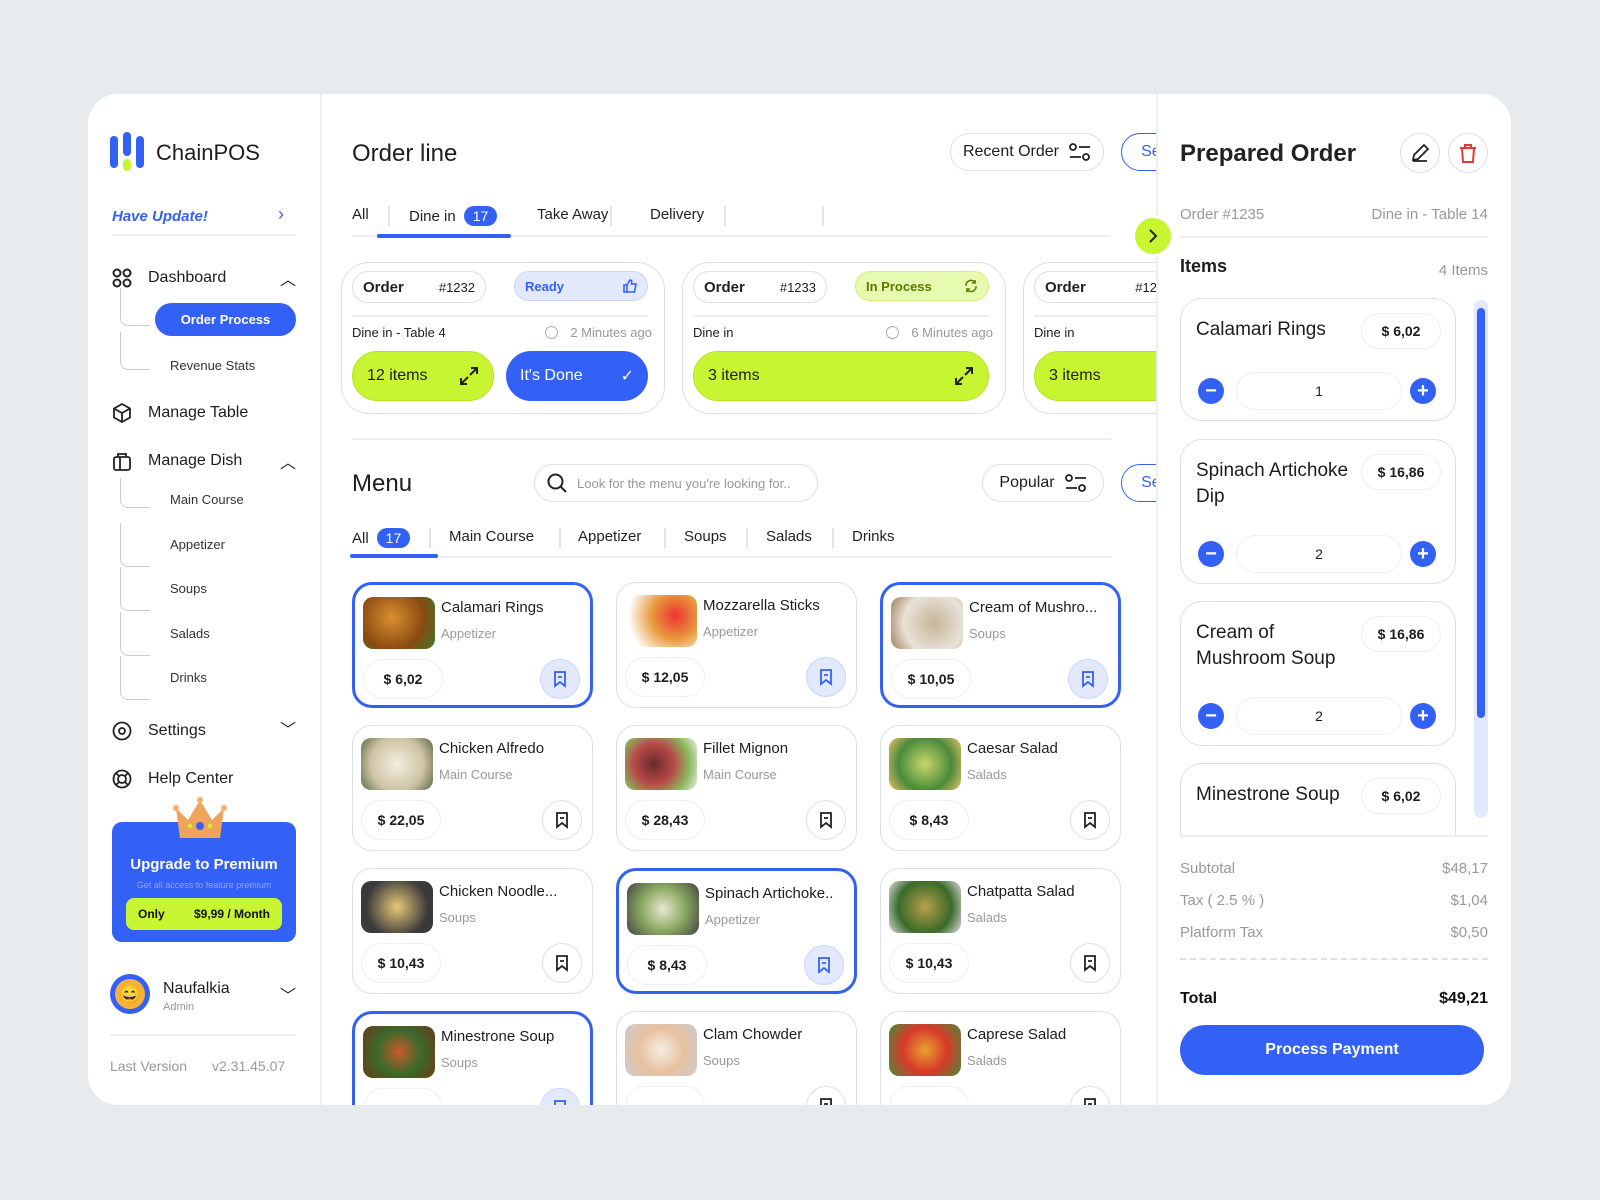 The image size is (1600, 1200). I want to click on item-price: $ 16,86, so click(1401, 634).